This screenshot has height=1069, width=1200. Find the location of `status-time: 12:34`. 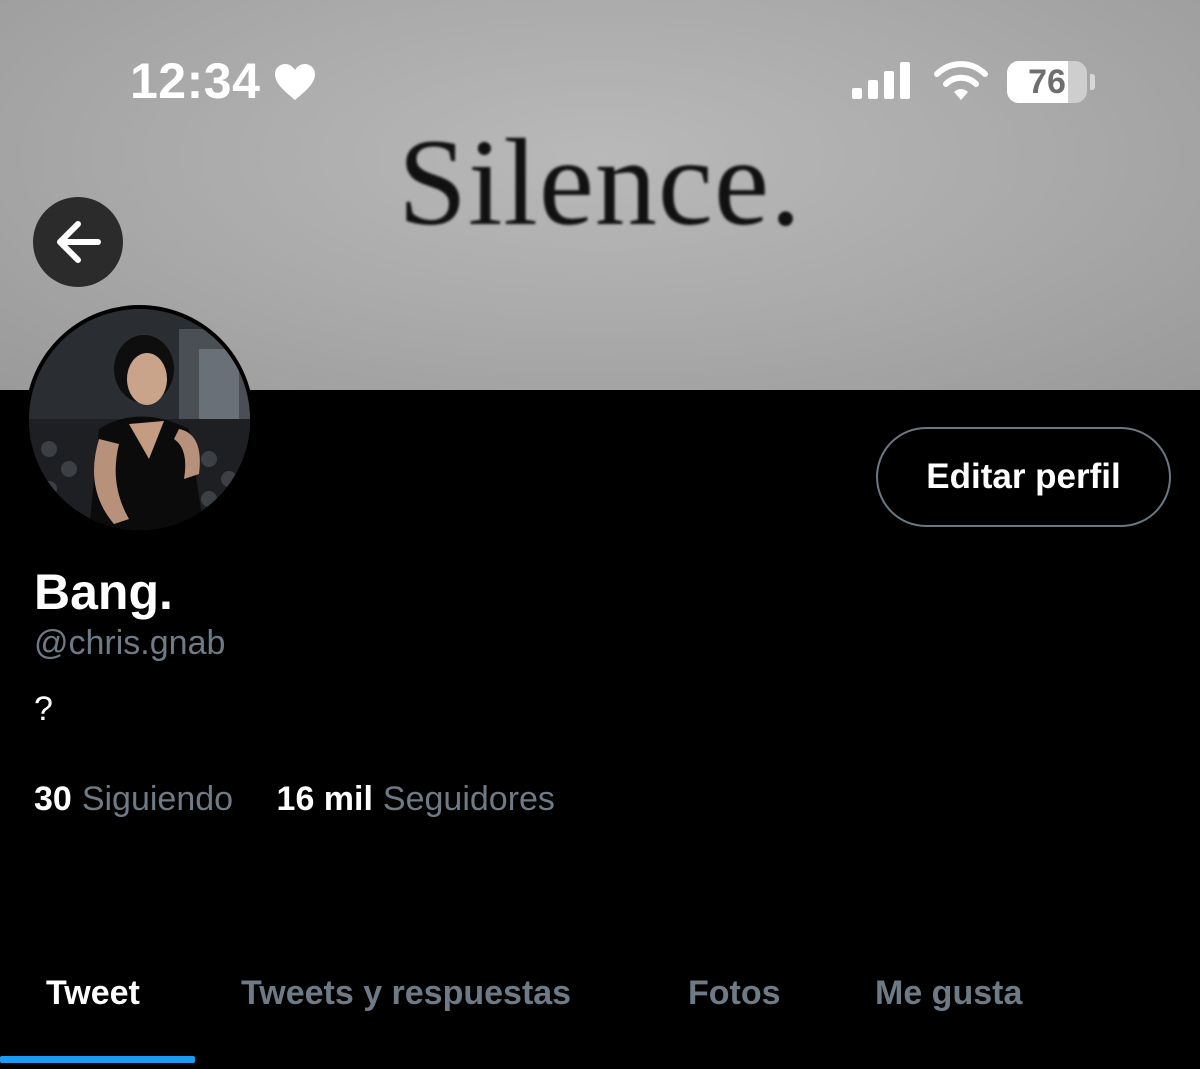

status-time: 12:34 is located at coordinates (195, 81).